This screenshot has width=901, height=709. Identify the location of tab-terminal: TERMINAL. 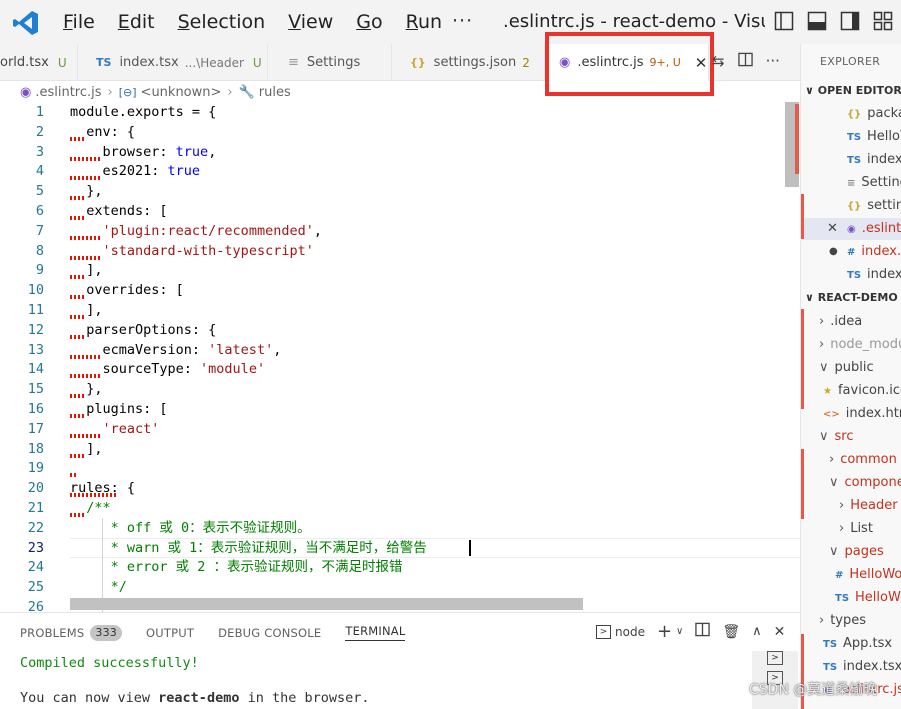
(375, 632).